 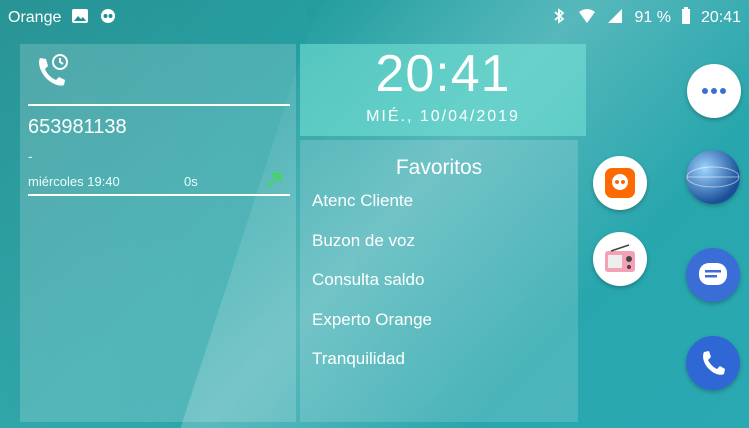 What do you see at coordinates (713, 177) in the screenshot?
I see `globe-browser-icon` at bounding box center [713, 177].